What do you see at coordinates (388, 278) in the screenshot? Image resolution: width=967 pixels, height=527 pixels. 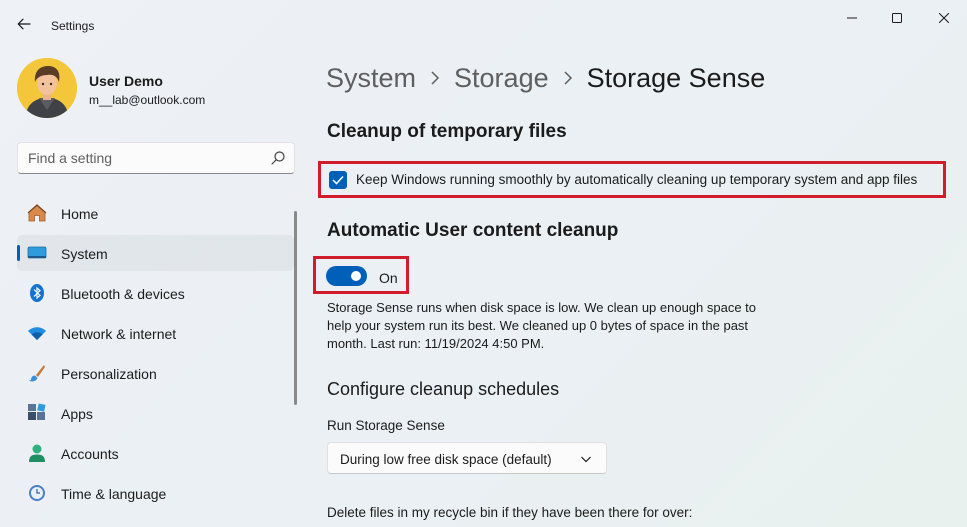 I see `toggle-state-label: On` at bounding box center [388, 278].